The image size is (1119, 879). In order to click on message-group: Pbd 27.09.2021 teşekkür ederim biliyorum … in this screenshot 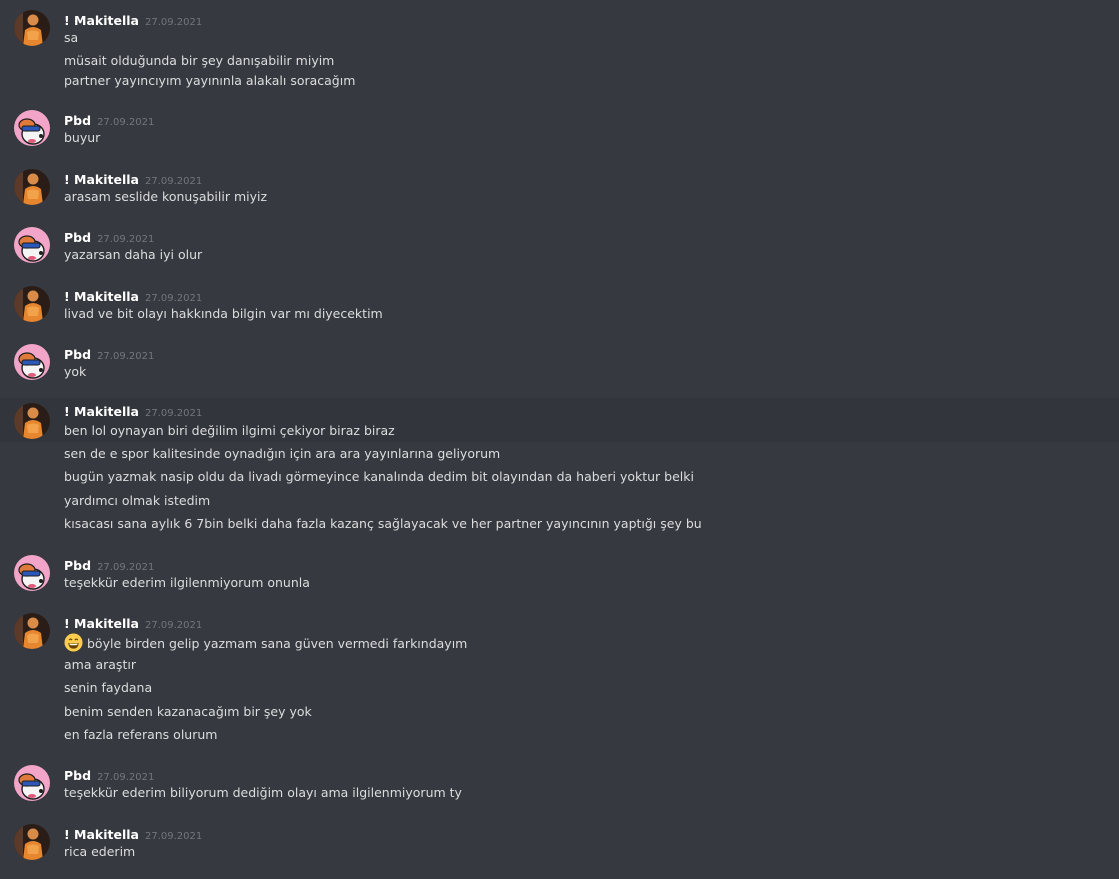, I will do `click(559, 785)`.